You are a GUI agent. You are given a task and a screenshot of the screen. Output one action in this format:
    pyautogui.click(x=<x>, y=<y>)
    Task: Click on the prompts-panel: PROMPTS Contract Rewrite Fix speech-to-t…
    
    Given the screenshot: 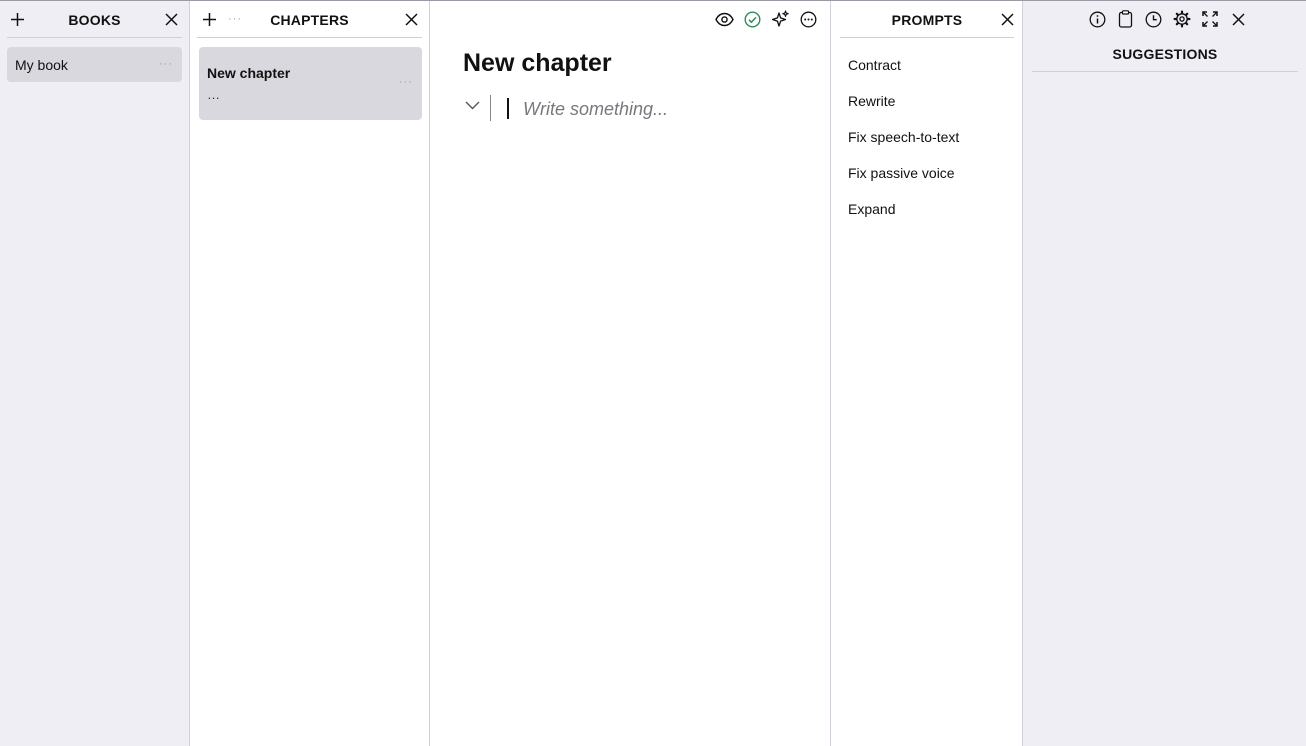 What is the action you would take?
    pyautogui.click(x=927, y=373)
    